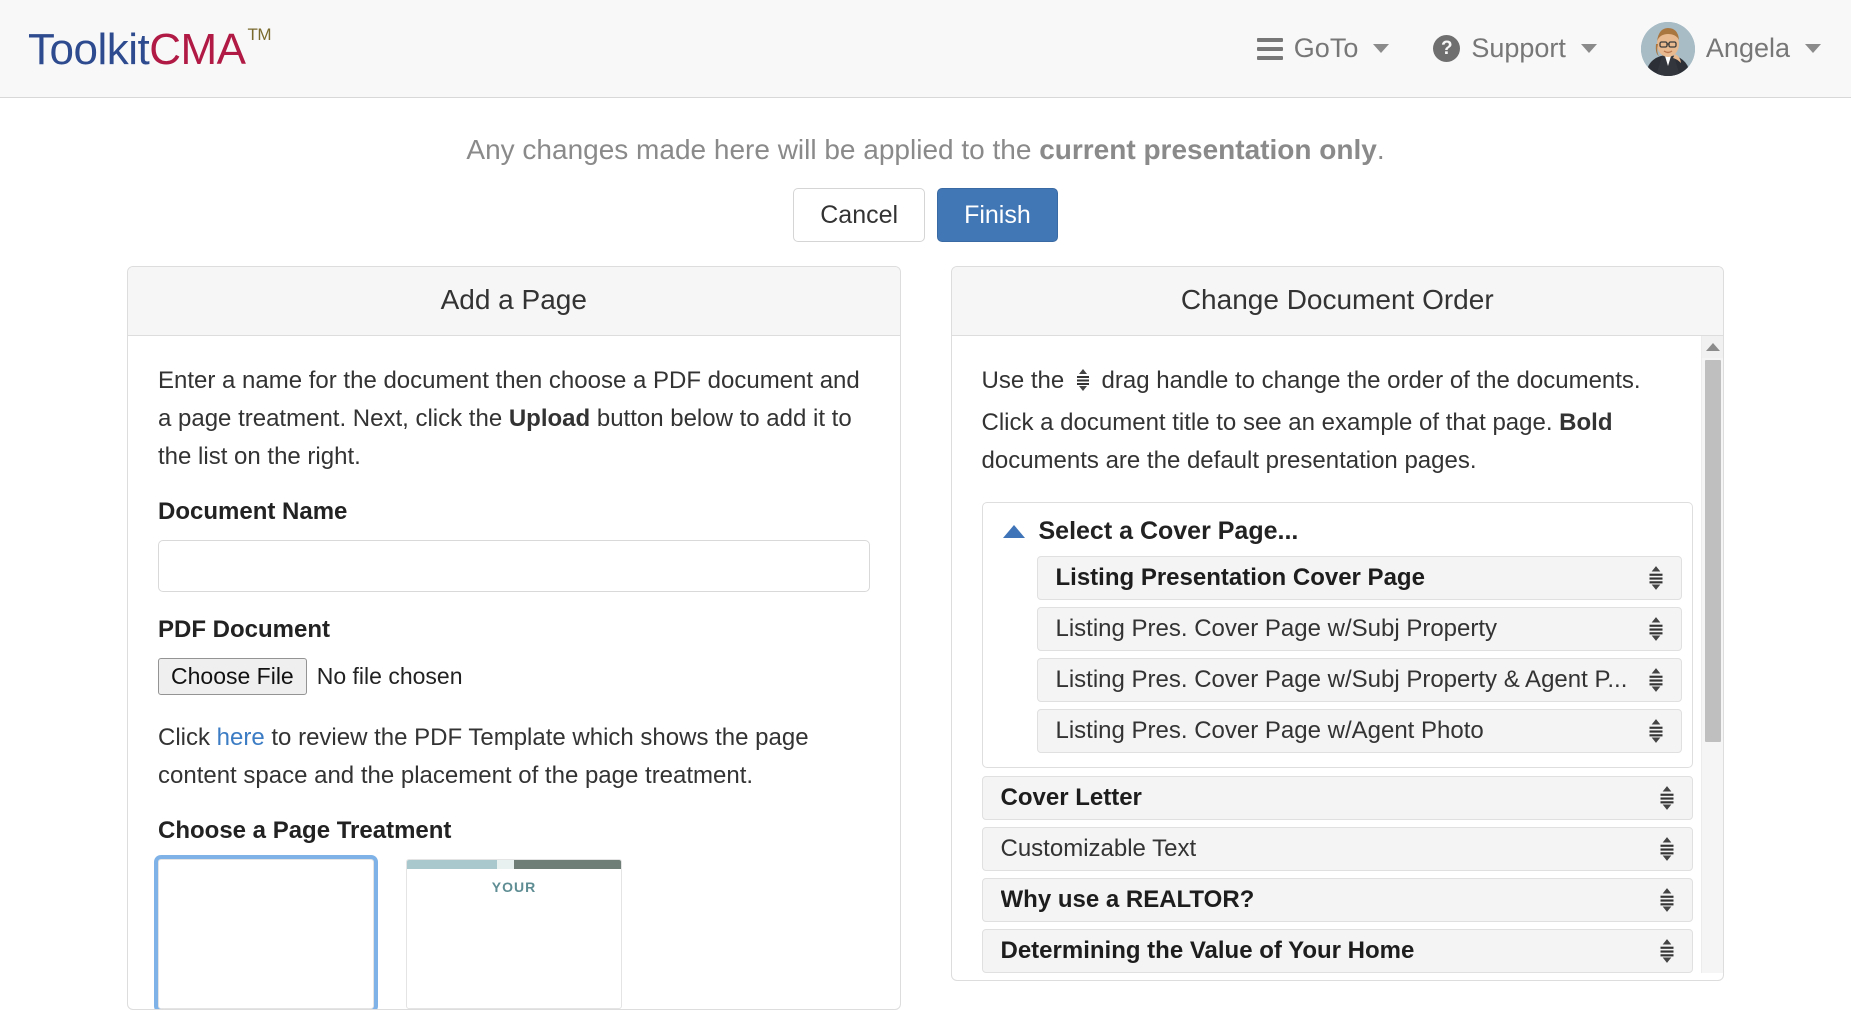 The height and width of the screenshot is (1010, 1851). I want to click on navbar-right-group: GoTo ? Support Angela, so click(1538, 48).